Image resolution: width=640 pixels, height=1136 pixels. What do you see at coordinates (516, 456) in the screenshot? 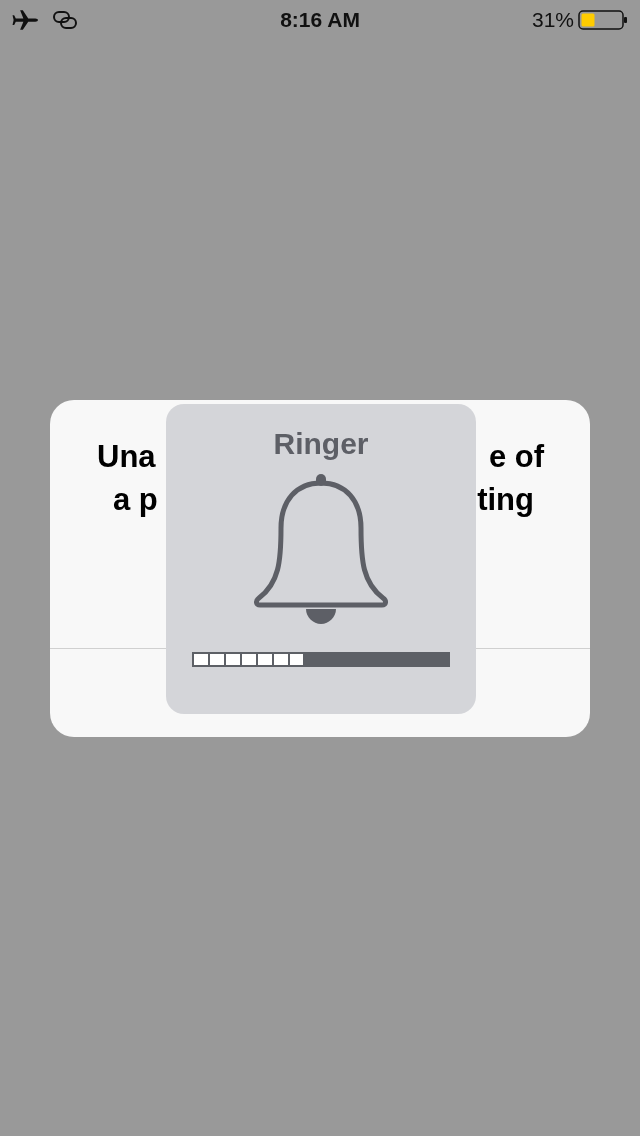
I see `alert-message-fragment: e of` at bounding box center [516, 456].